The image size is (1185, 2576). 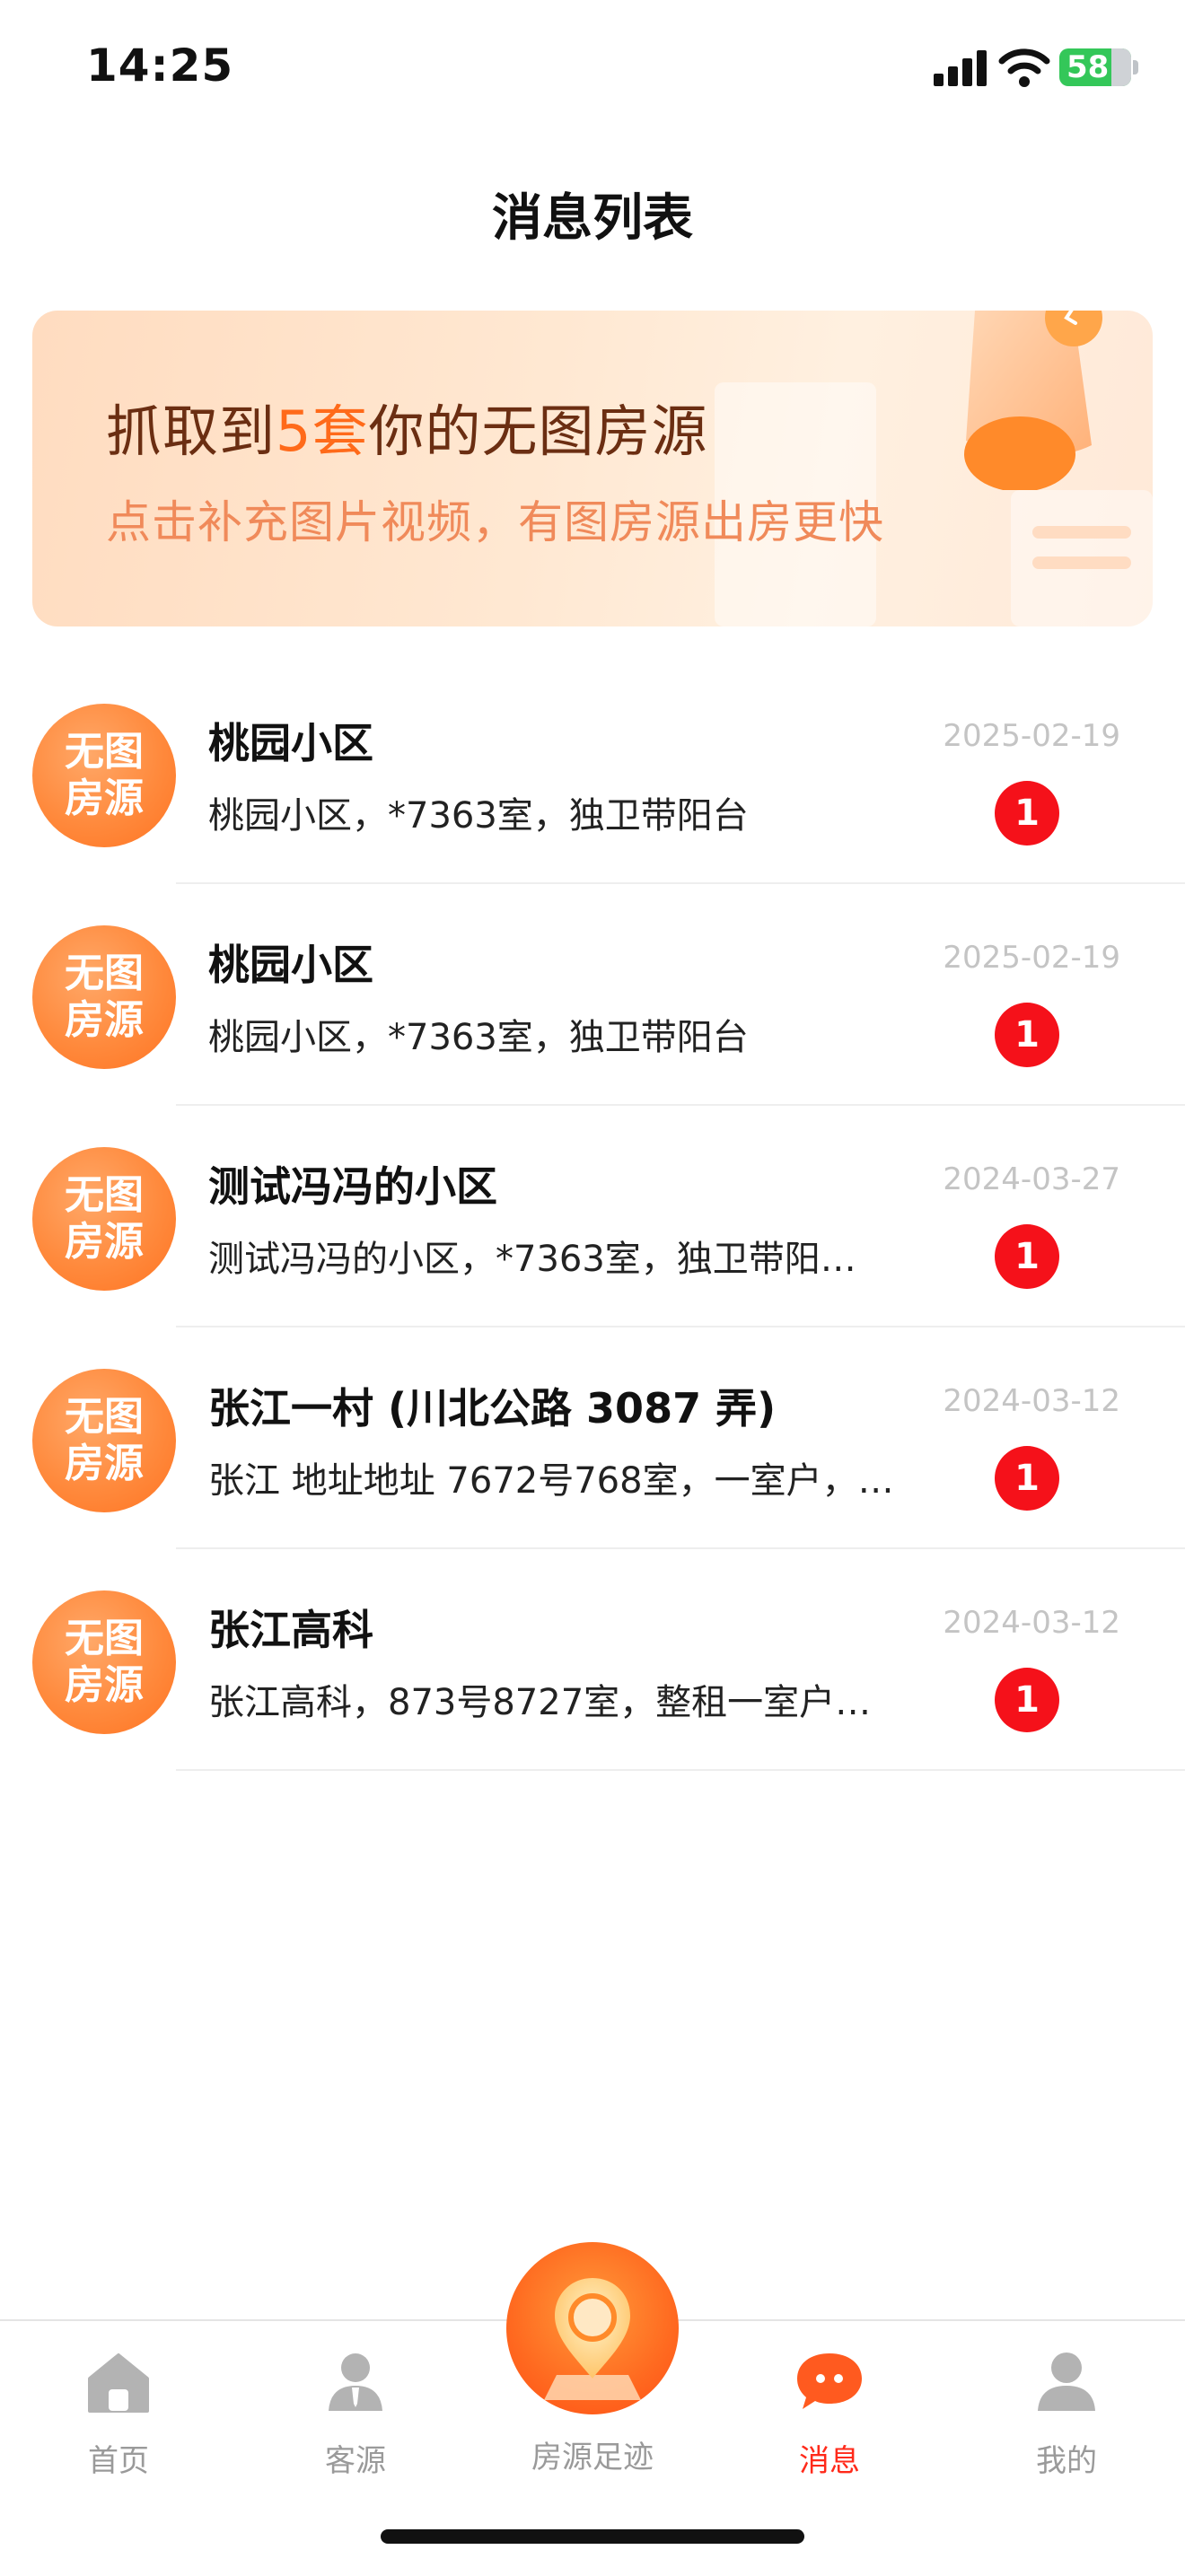 I want to click on battery-level: 58, so click(x=1088, y=67).